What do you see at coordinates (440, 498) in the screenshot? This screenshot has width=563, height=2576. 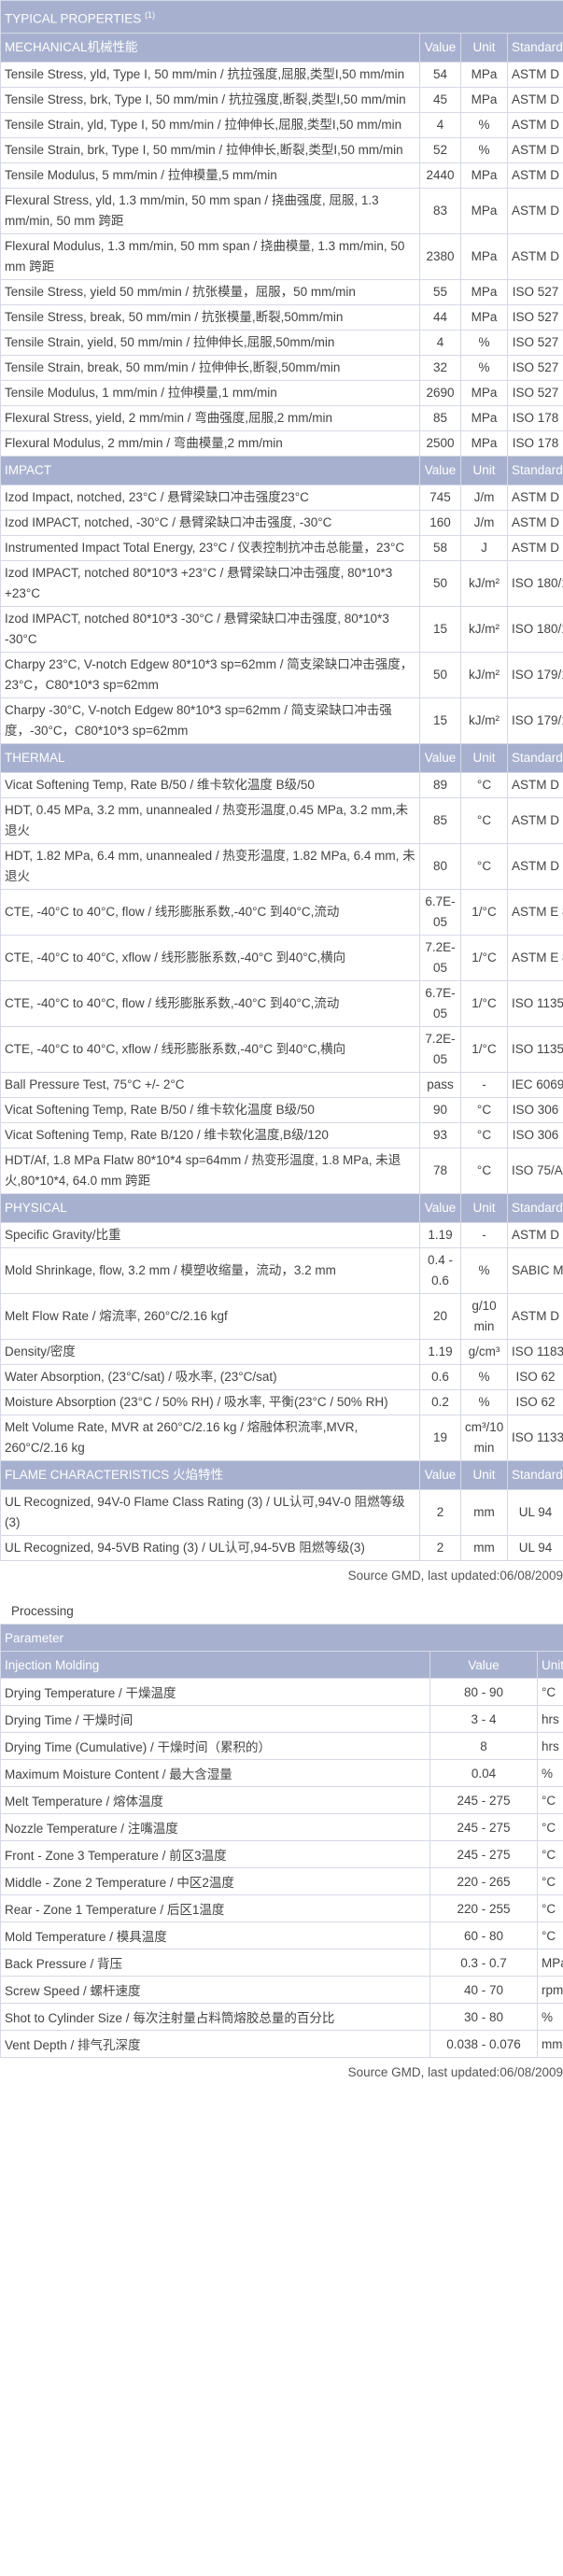 I see `property-value: 745` at bounding box center [440, 498].